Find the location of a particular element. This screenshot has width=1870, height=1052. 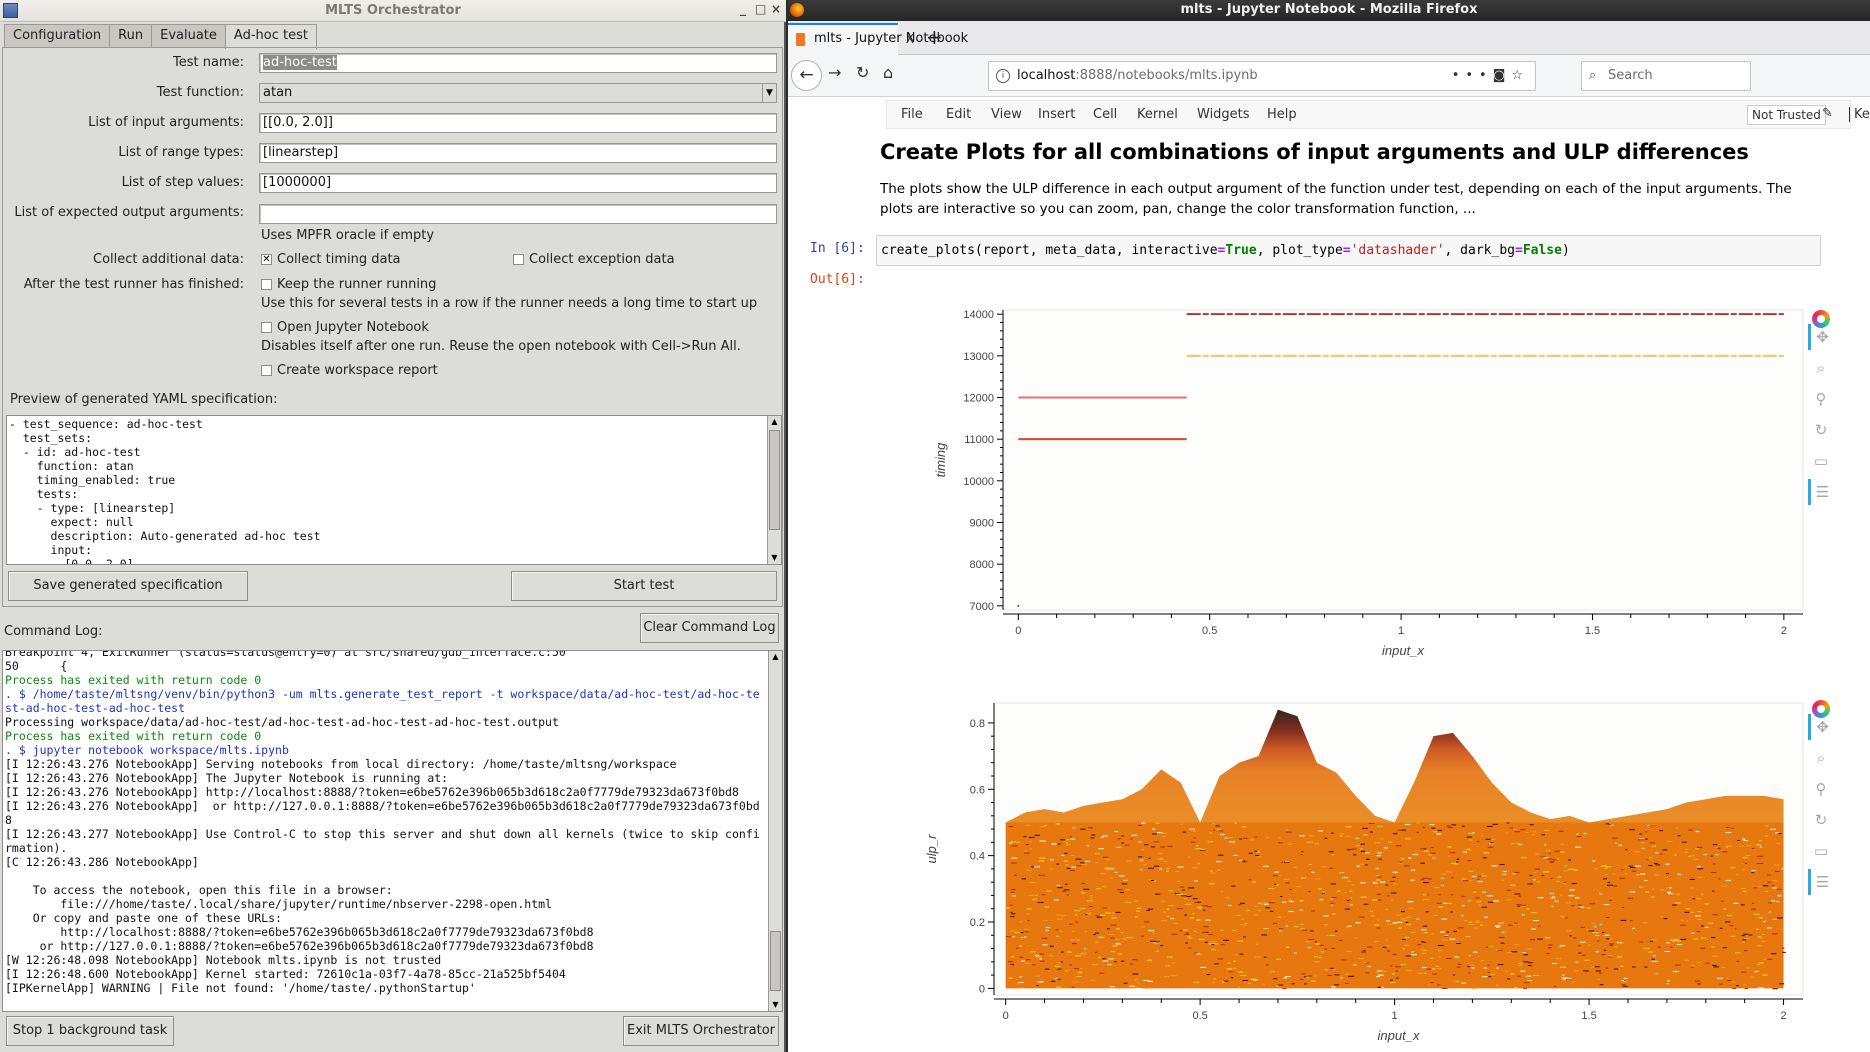

menu-view: View is located at coordinates (1006, 114).